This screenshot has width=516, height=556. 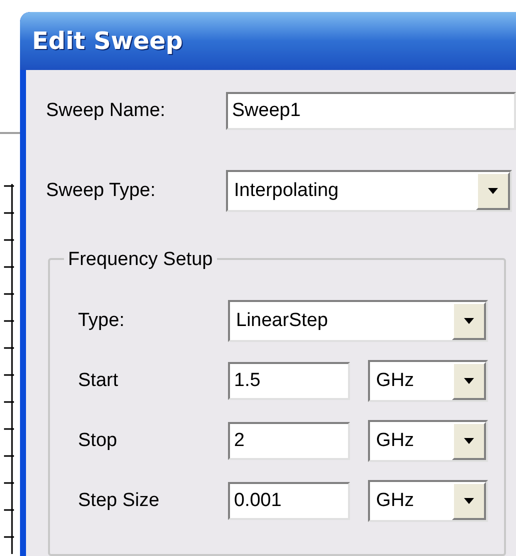 I want to click on field-label: Sweep Name:, so click(x=106, y=110).